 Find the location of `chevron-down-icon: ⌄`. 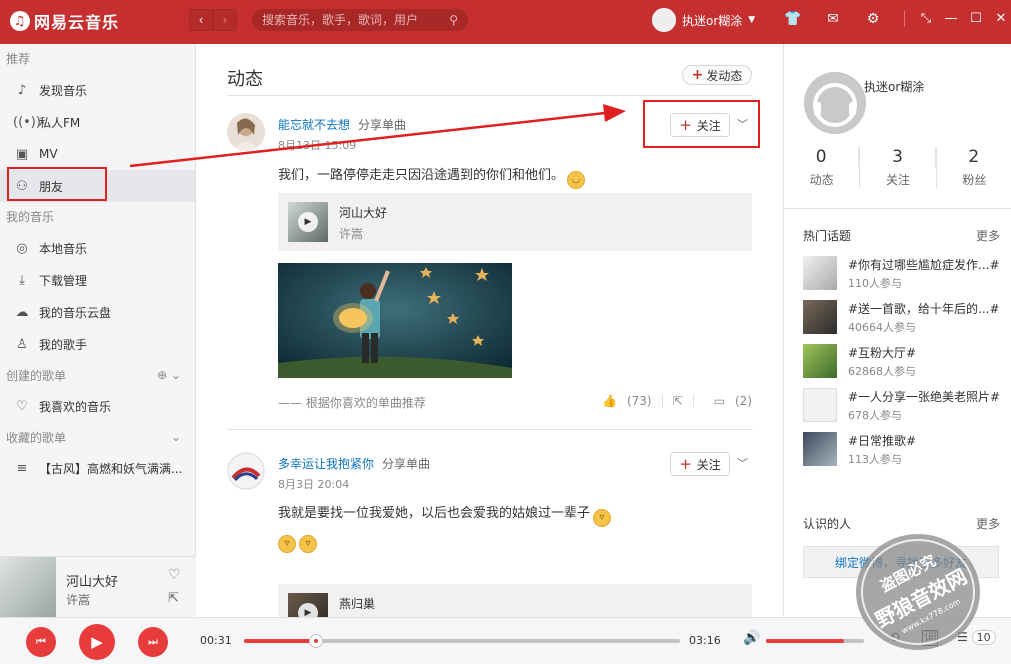

chevron-down-icon: ⌄ is located at coordinates (176, 437).